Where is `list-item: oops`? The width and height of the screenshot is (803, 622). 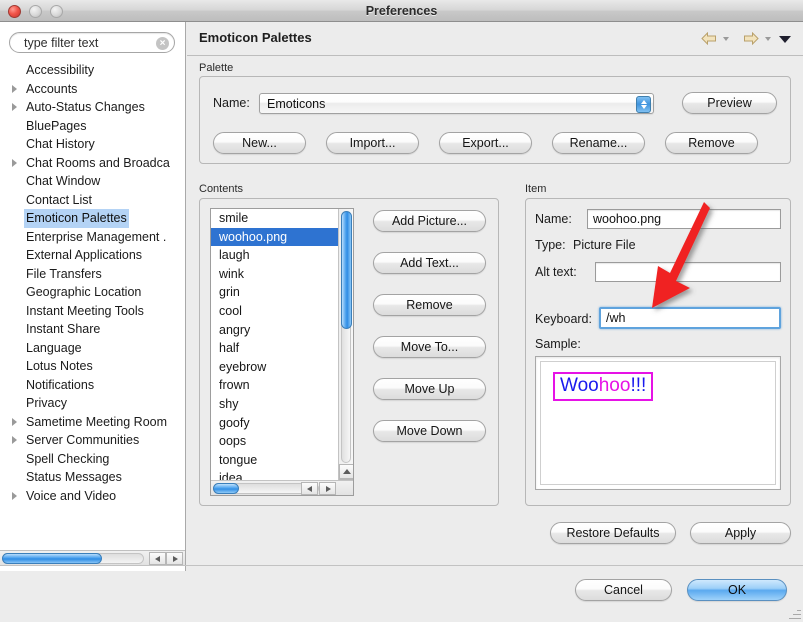 list-item: oops is located at coordinates (275, 441).